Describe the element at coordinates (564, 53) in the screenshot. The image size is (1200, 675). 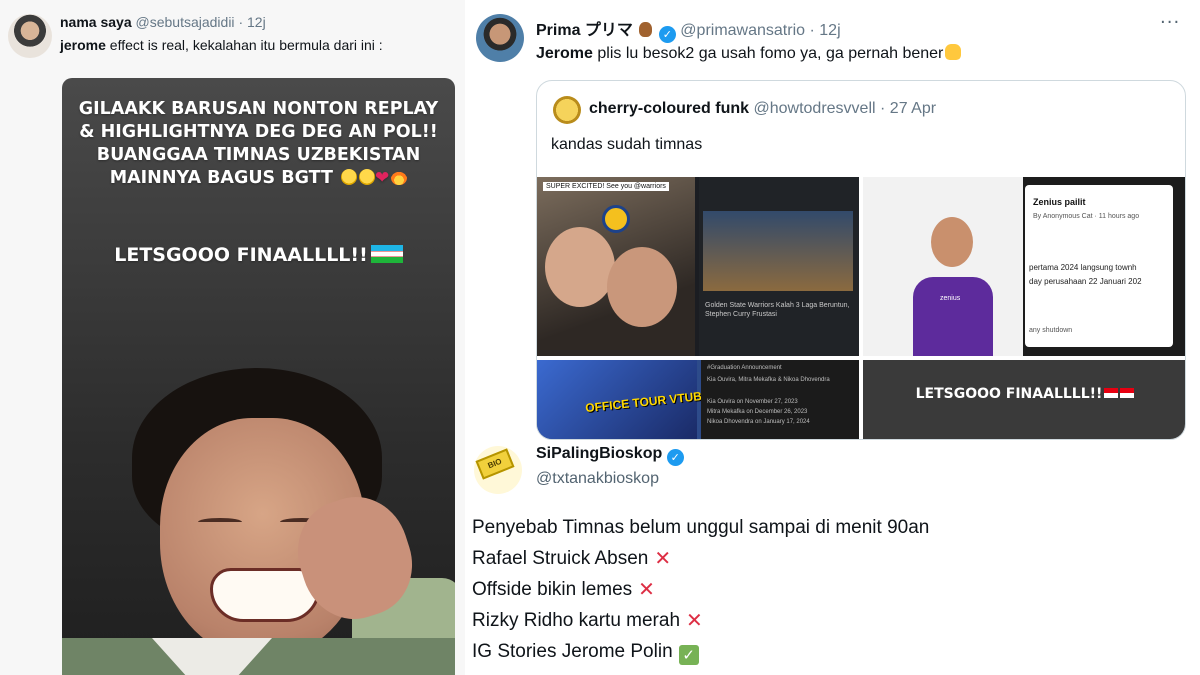
I see `mention-name: Jerome` at that location.